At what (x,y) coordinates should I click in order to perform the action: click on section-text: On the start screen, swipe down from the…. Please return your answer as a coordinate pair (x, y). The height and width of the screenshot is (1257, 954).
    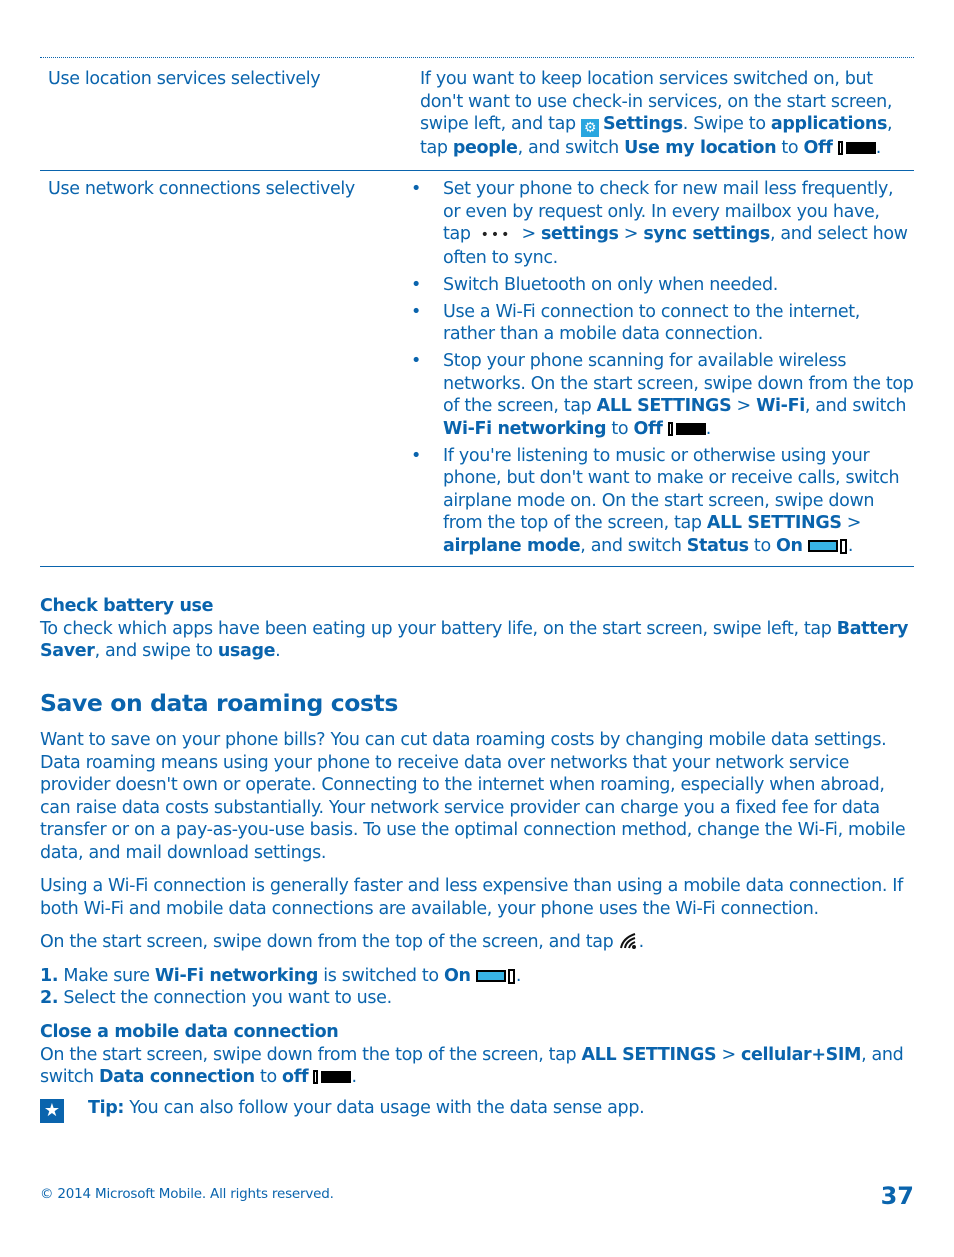
    Looking at the image, I should click on (480, 1066).